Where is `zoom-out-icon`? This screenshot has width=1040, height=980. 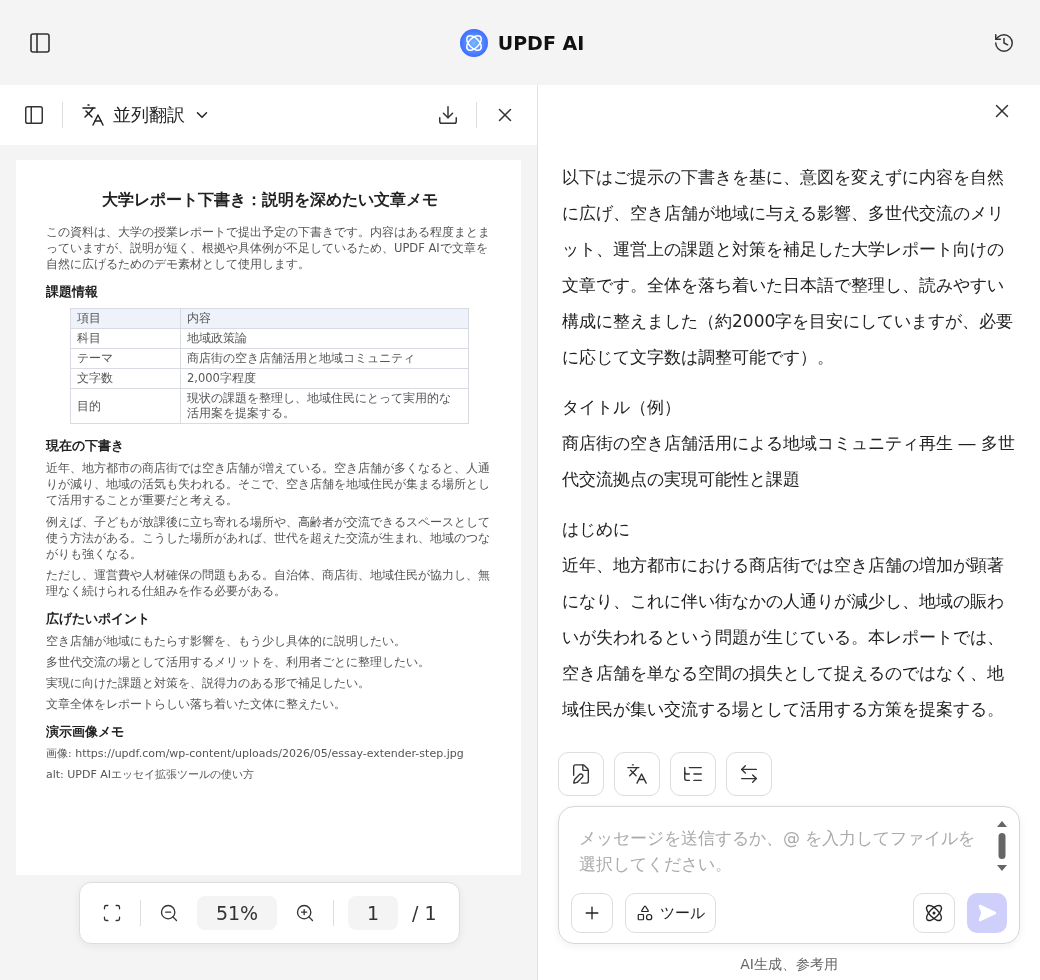
zoom-out-icon is located at coordinates (169, 913).